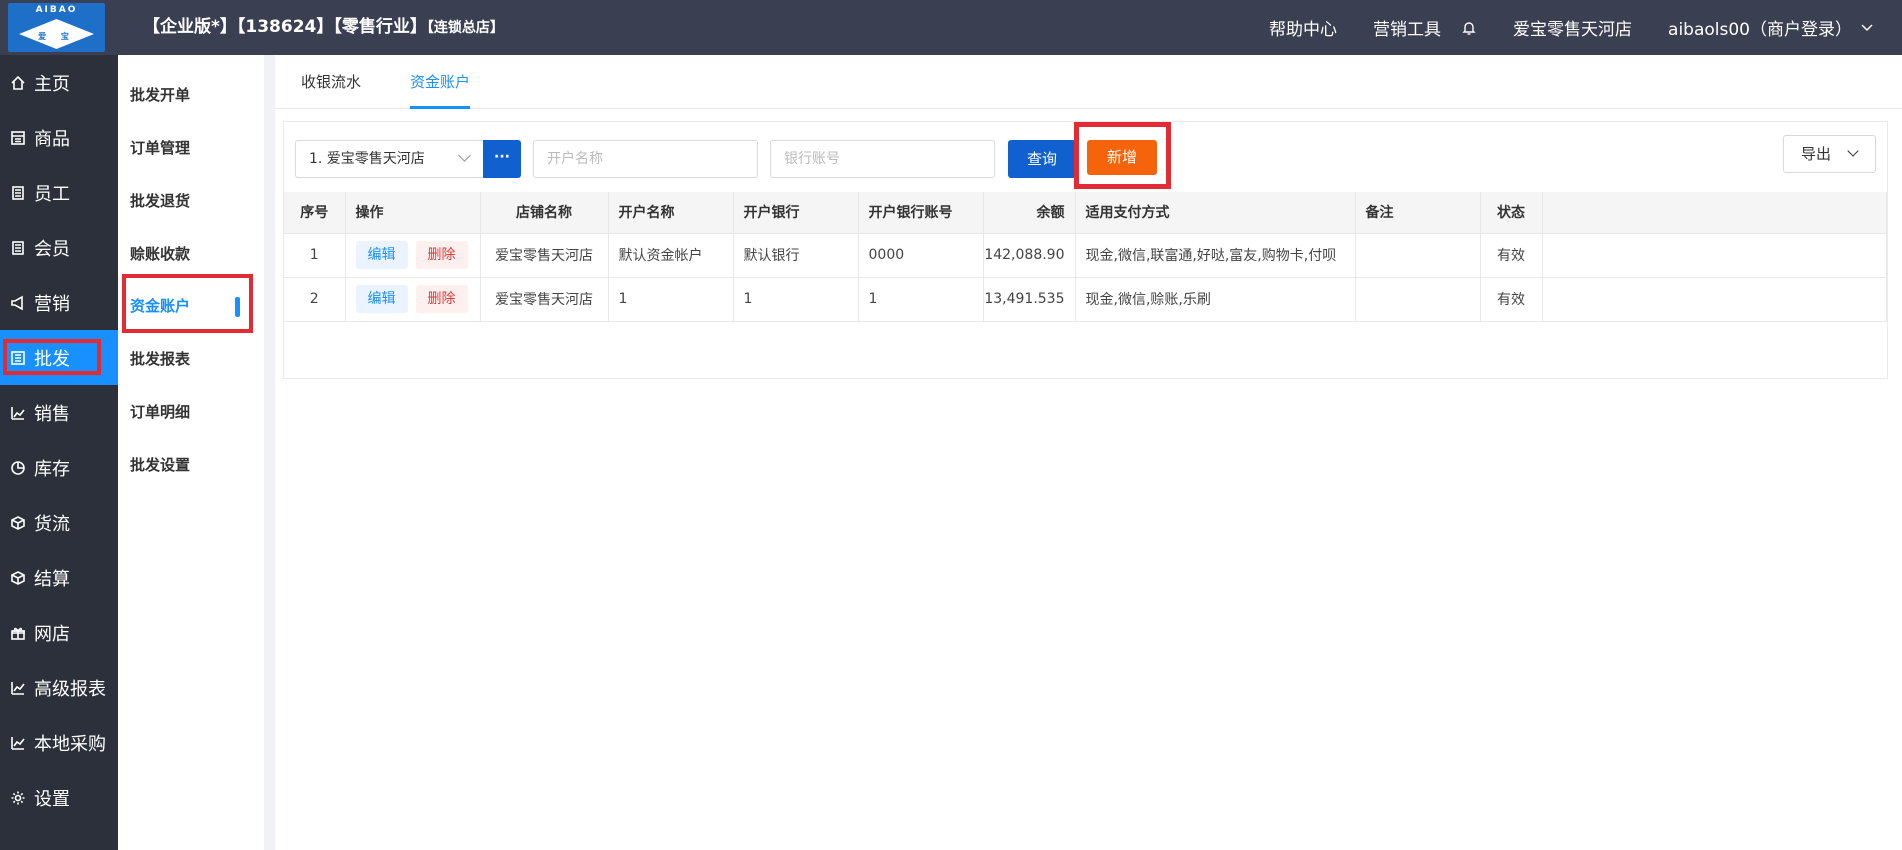  I want to click on settle-icon, so click(18, 577).